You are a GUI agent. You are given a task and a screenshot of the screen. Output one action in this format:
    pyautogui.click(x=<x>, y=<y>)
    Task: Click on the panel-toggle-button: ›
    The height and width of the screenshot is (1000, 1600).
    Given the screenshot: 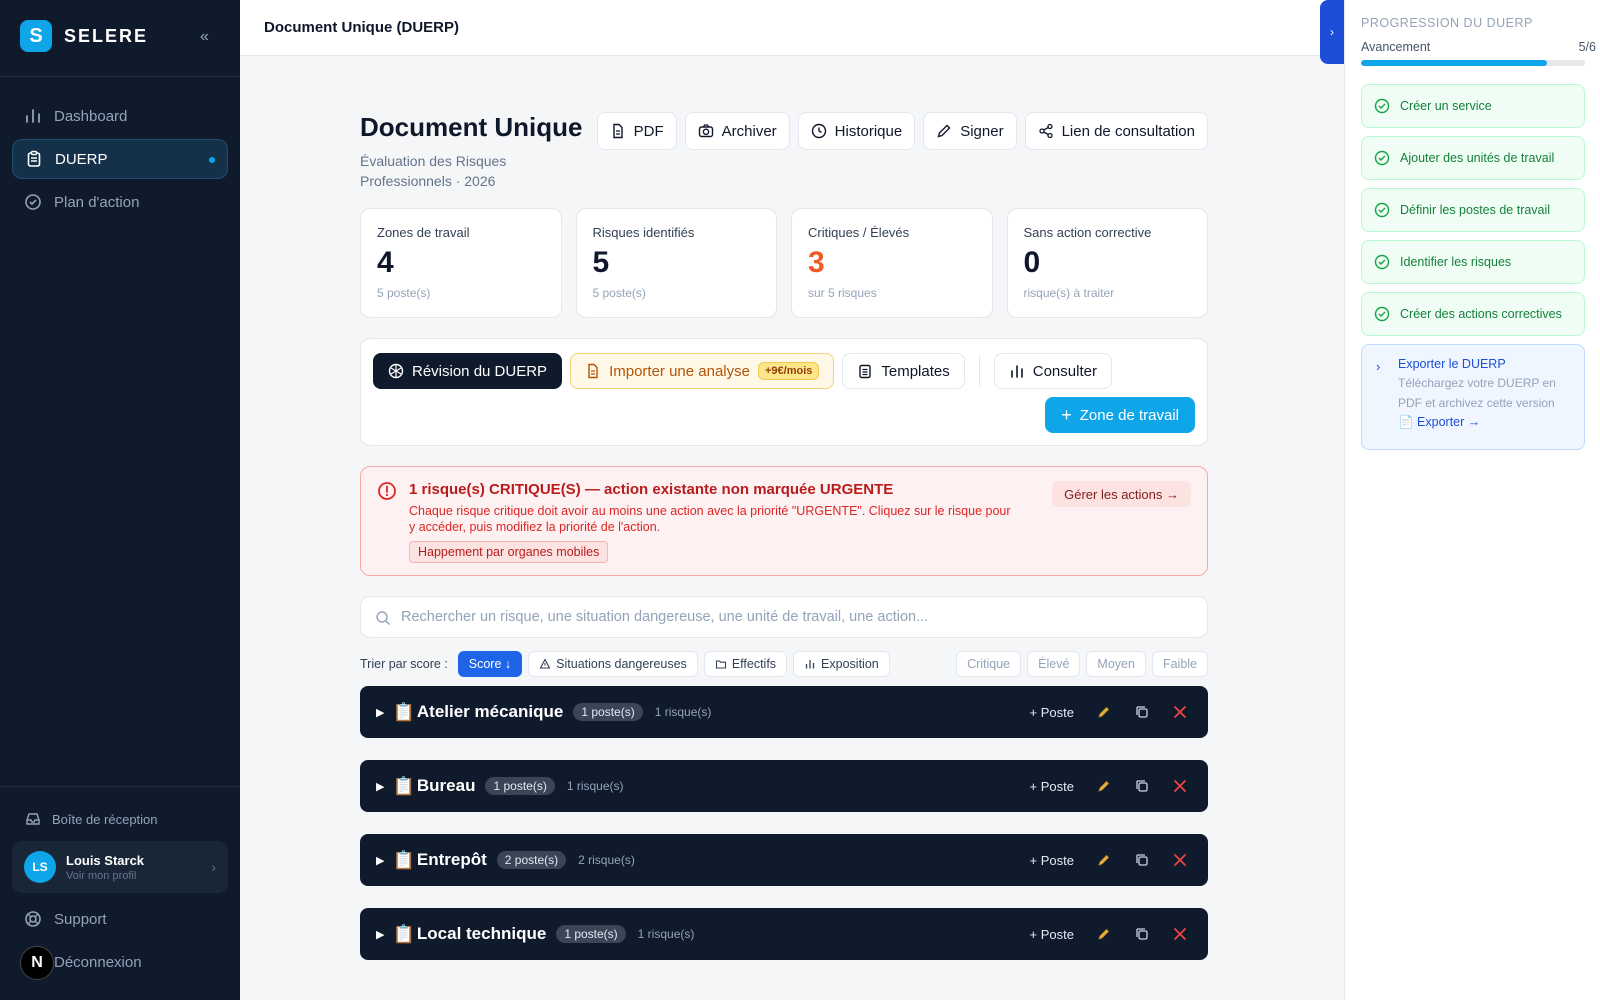 What is the action you would take?
    pyautogui.click(x=1332, y=32)
    